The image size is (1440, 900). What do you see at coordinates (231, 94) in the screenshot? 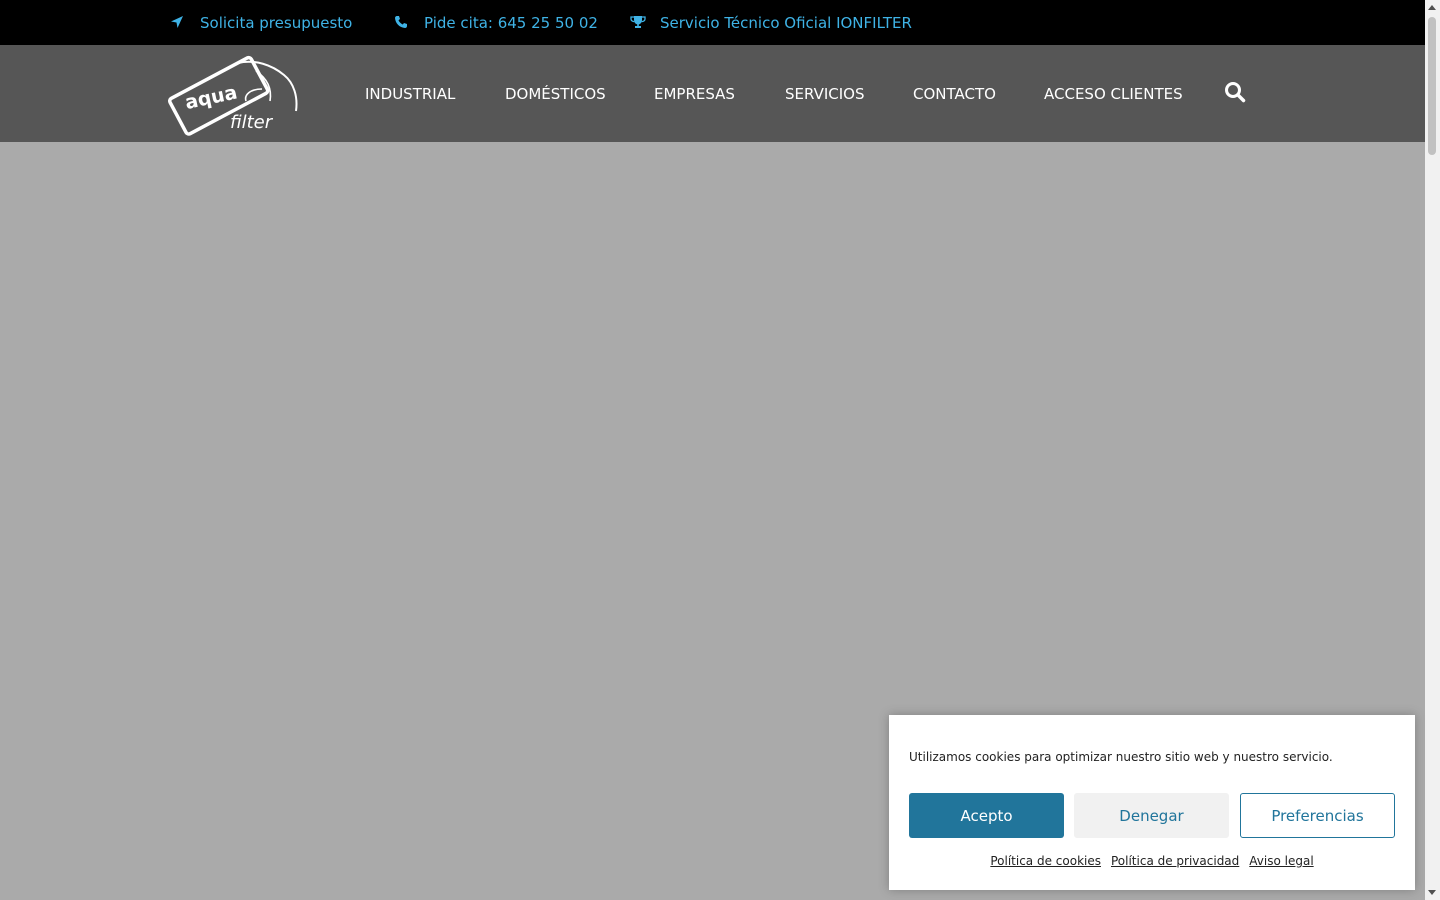
I see `aquafilter-logo: aqua filter` at bounding box center [231, 94].